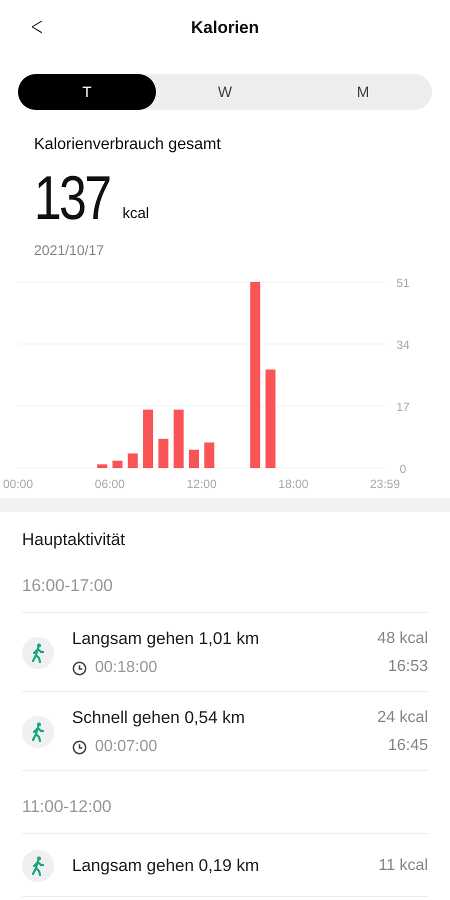  I want to click on period-heading: 11:00-12:00, so click(225, 815).